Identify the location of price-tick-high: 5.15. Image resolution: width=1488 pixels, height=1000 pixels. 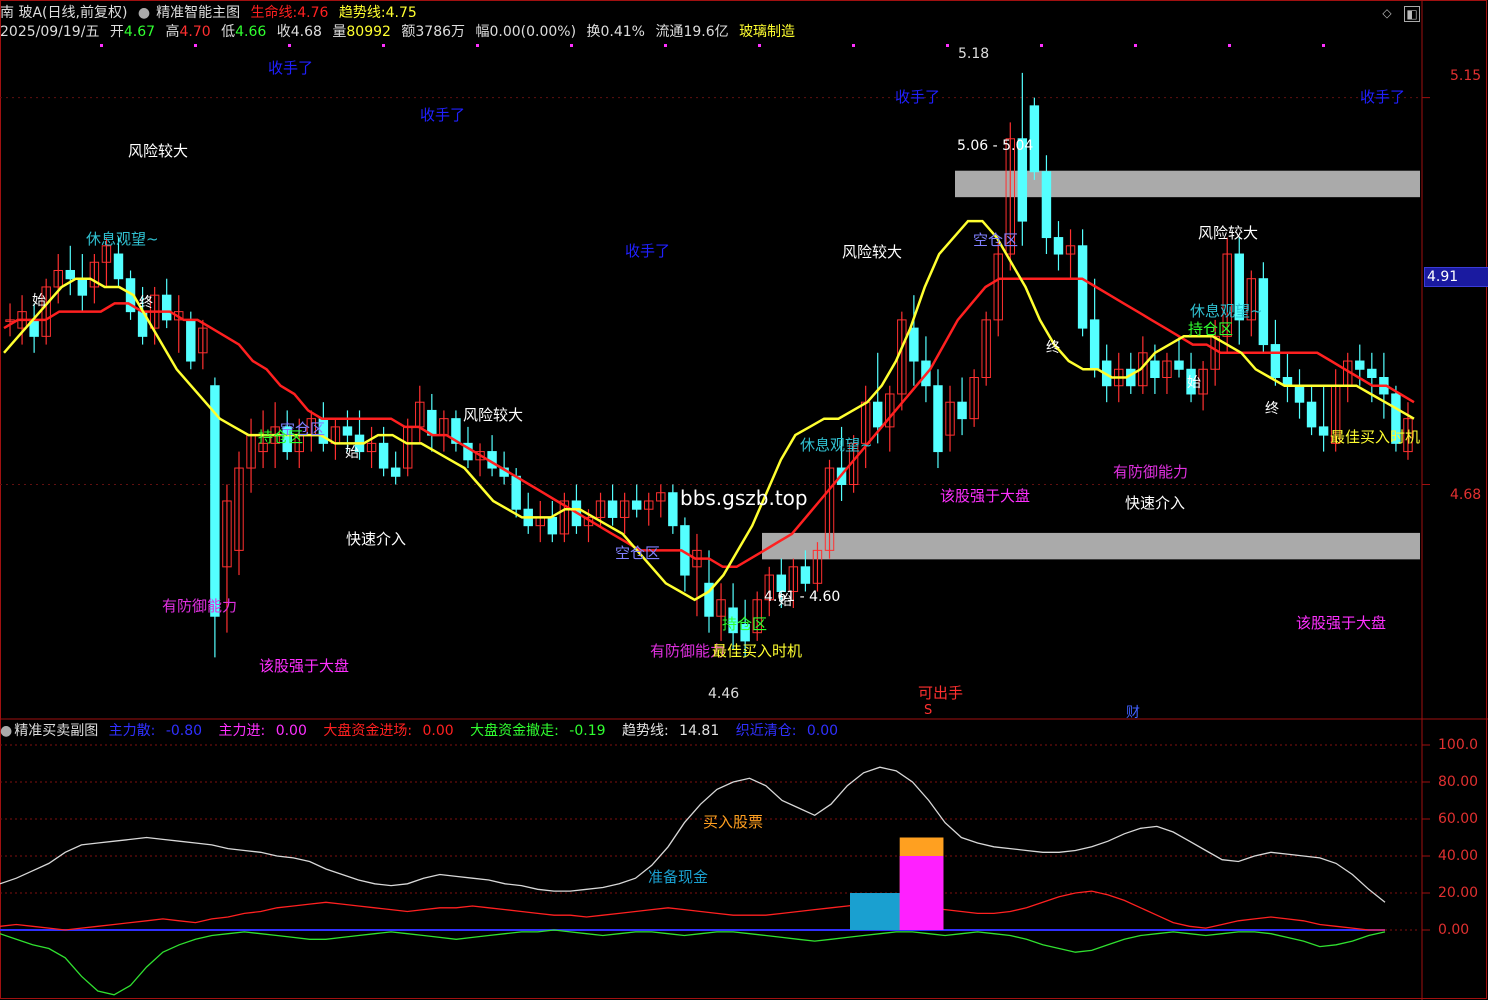
(1466, 76).